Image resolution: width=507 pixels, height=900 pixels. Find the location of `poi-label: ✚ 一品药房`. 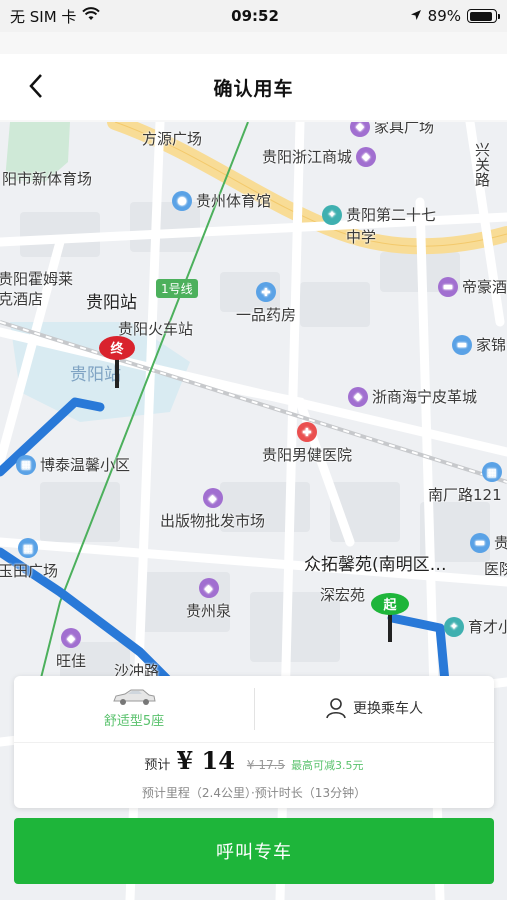

poi-label: ✚ 一品药房 is located at coordinates (266, 303).